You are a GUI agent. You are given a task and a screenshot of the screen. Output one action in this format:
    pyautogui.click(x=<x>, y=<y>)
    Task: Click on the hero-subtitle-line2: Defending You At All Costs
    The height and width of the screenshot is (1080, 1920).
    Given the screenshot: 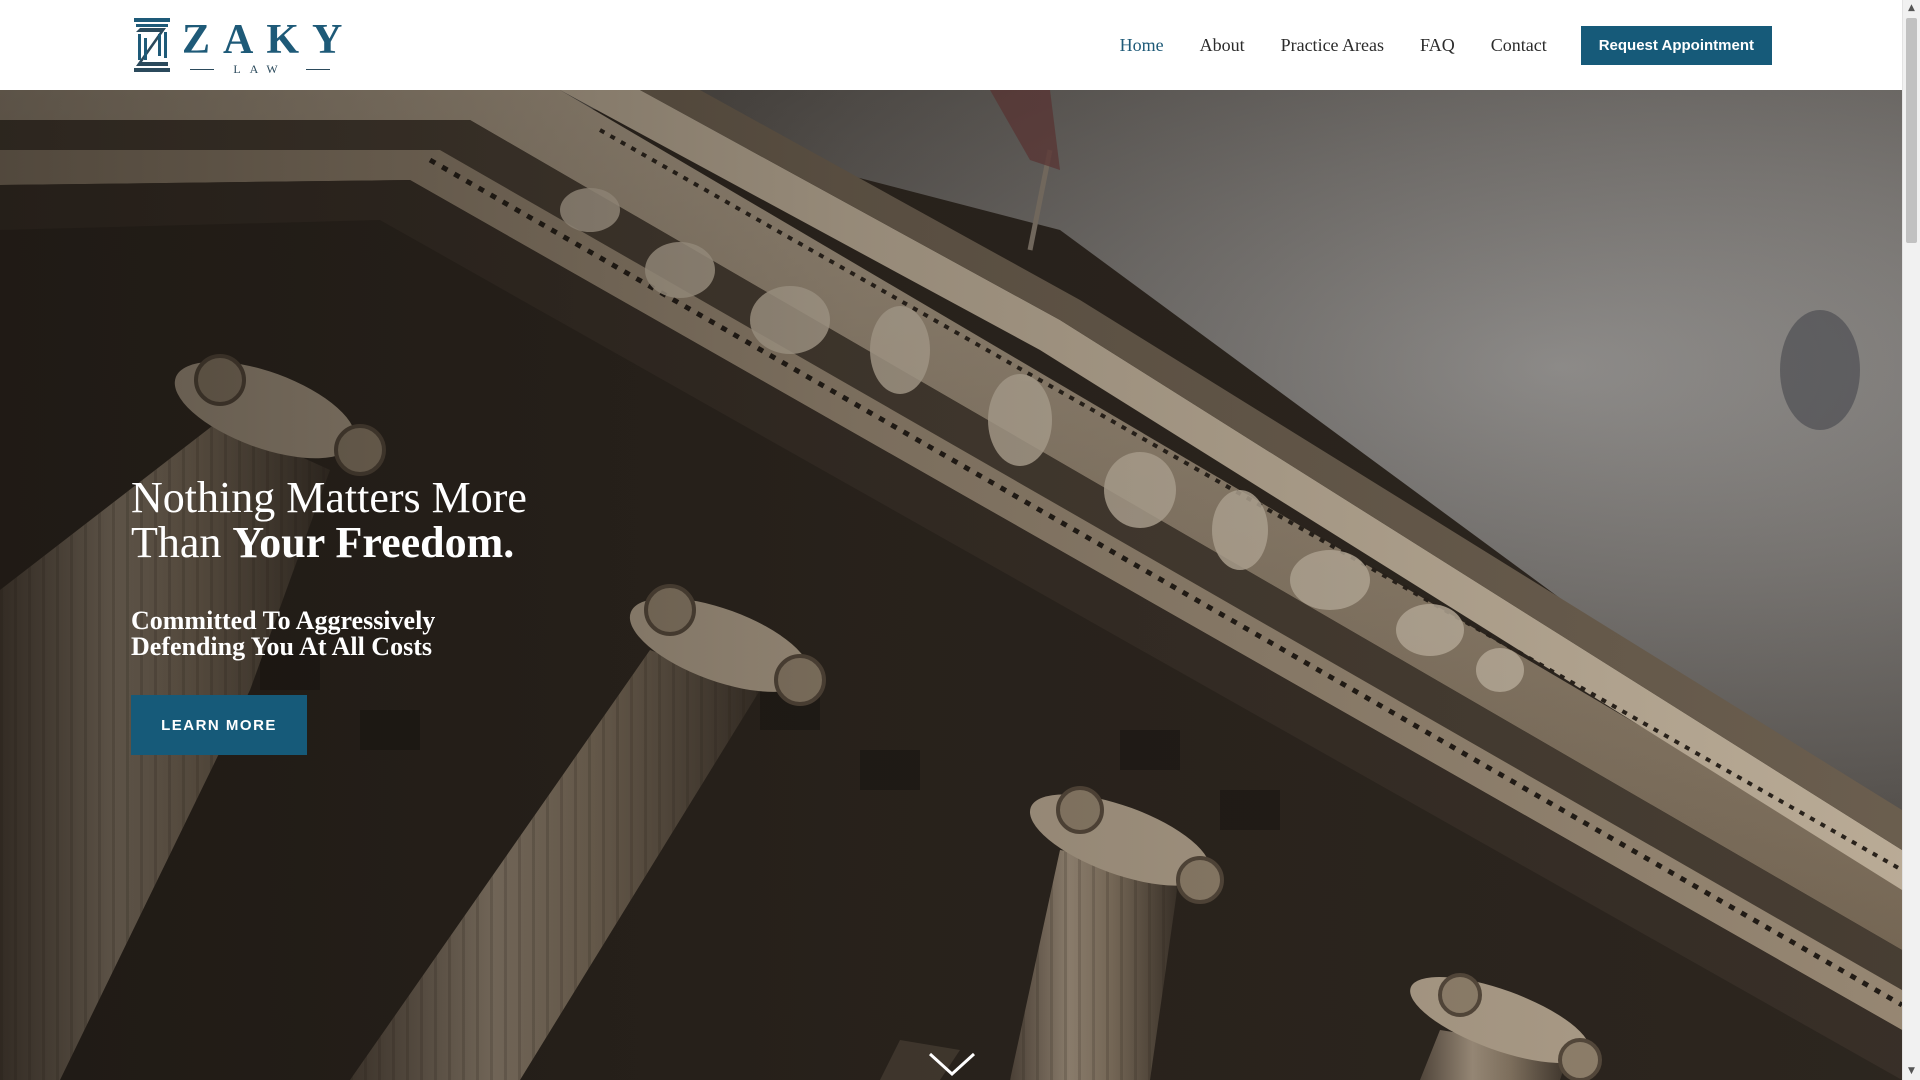 What is the action you would take?
    pyautogui.click(x=281, y=646)
    